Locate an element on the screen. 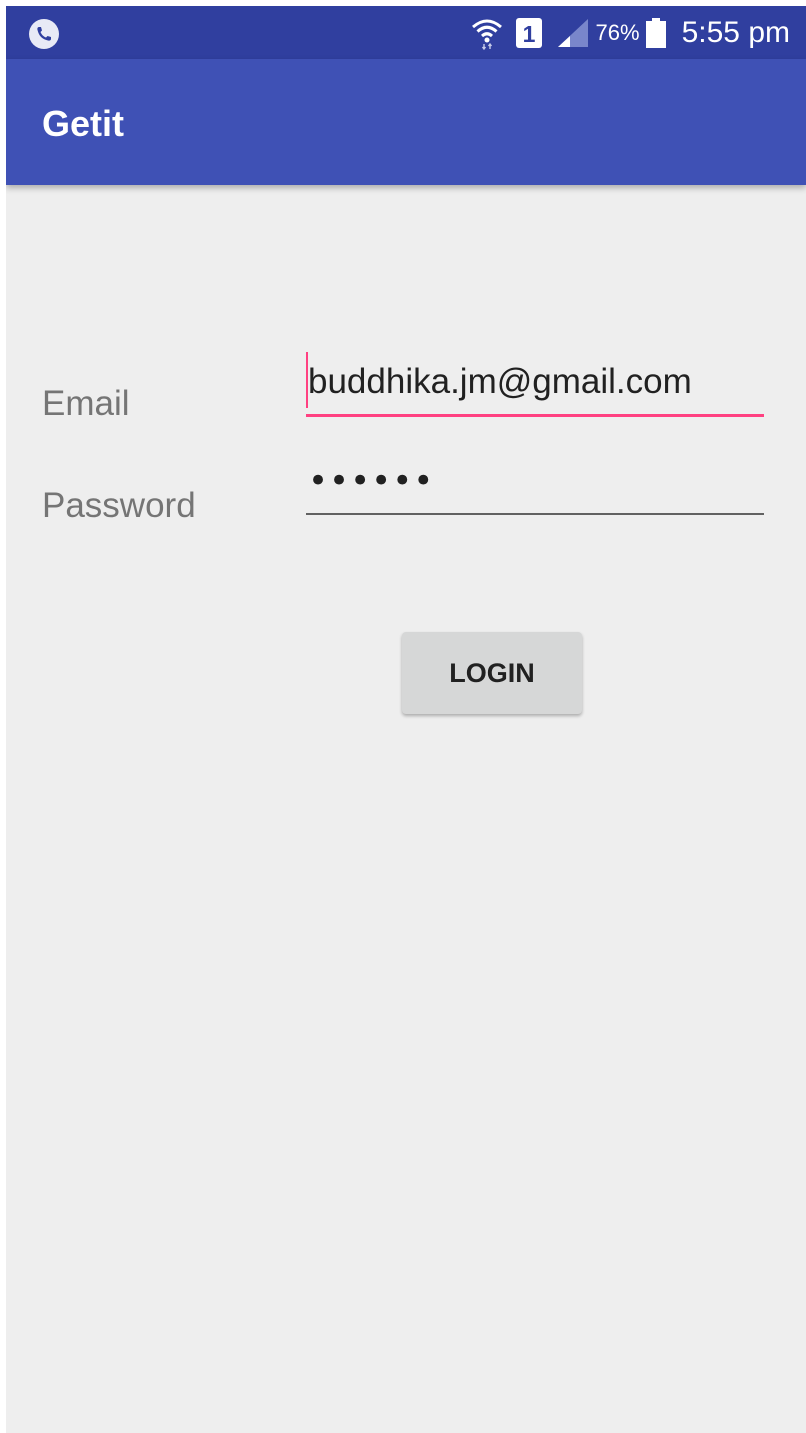  login-button: LOGIN is located at coordinates (492, 673).